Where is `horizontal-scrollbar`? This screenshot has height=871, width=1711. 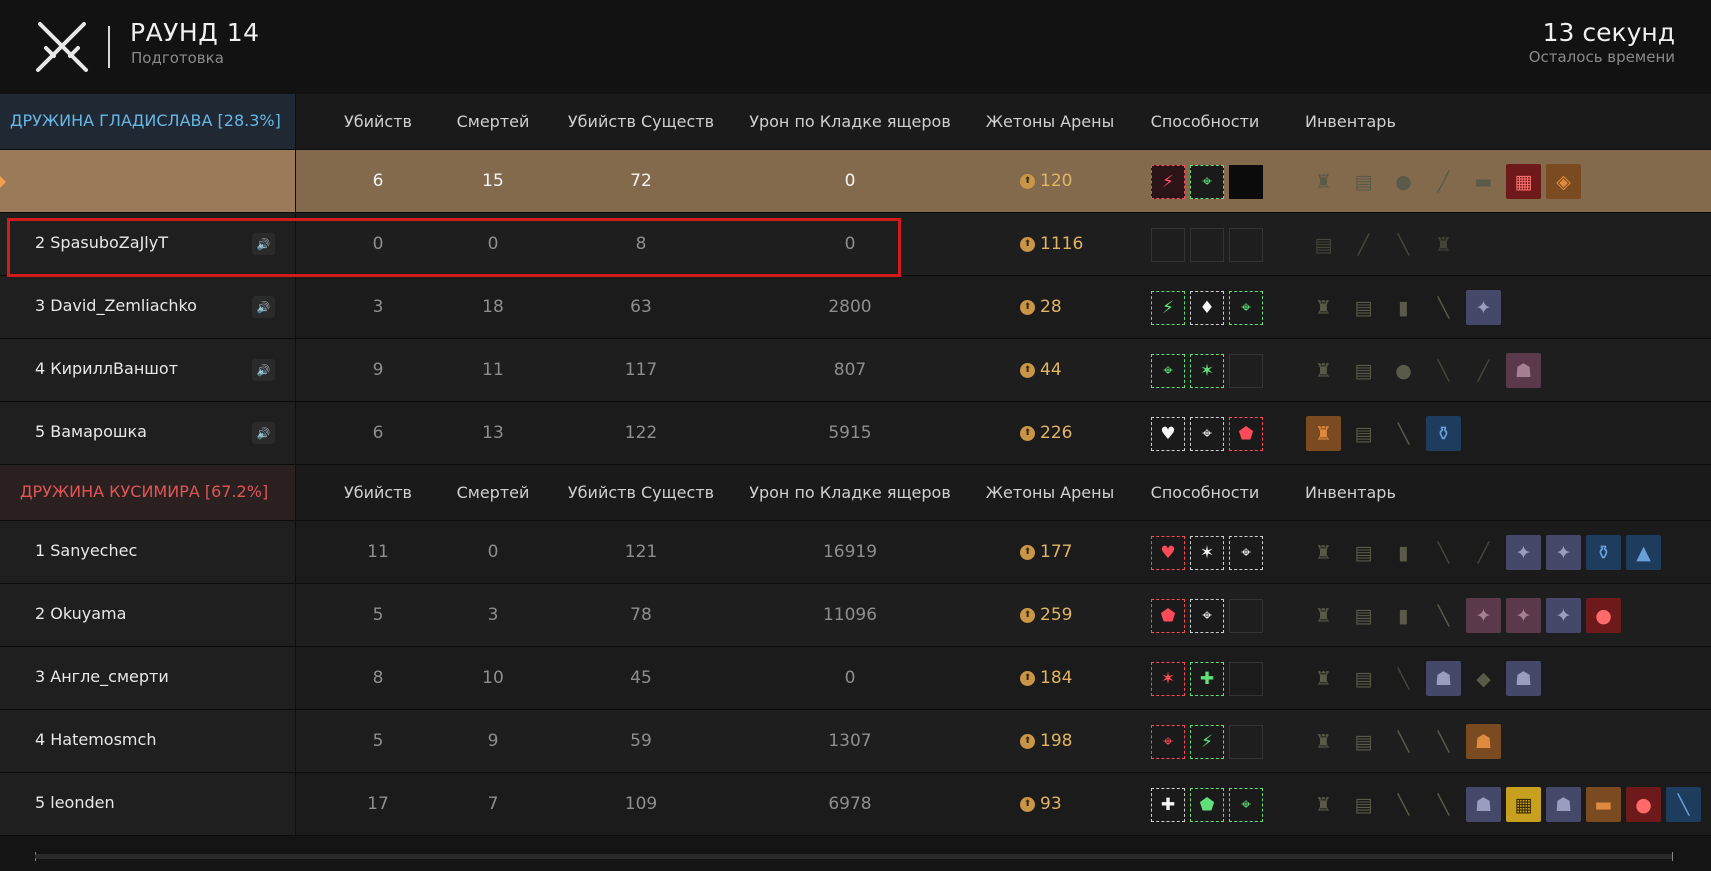 horizontal-scrollbar is located at coordinates (854, 856).